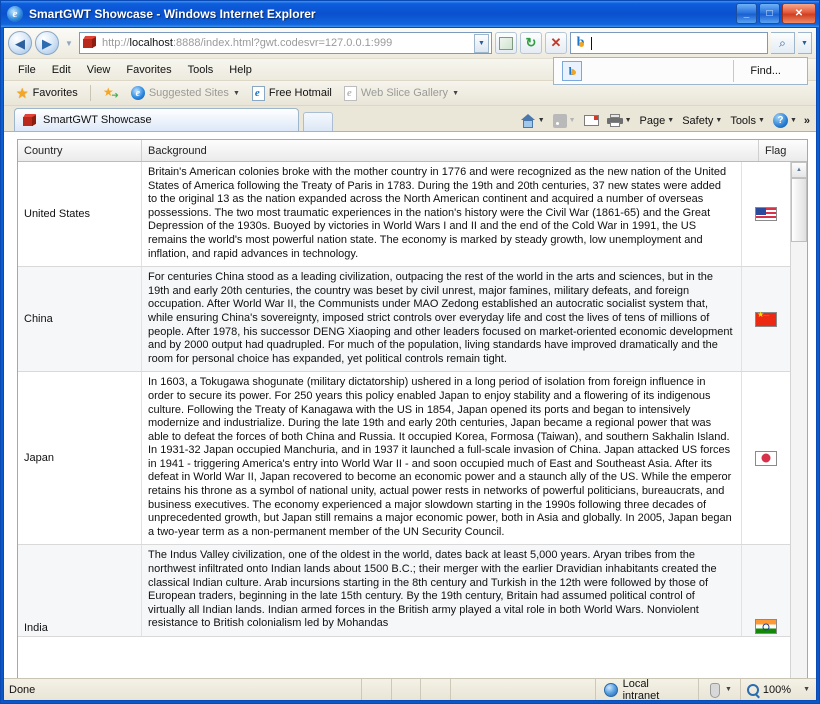  What do you see at coordinates (610, 689) in the screenshot?
I see `globe-icon` at bounding box center [610, 689].